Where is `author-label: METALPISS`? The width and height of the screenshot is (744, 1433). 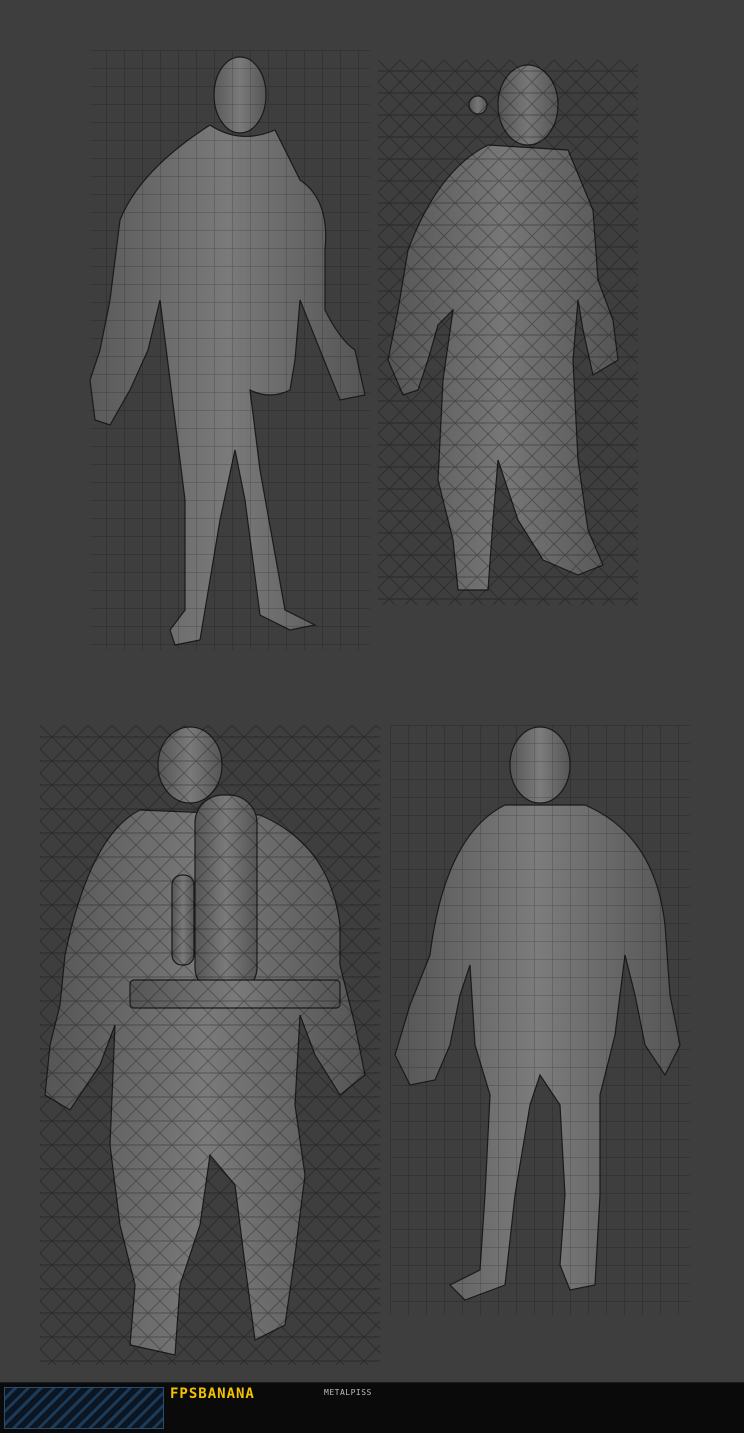 author-label: METALPISS is located at coordinates (348, 1392).